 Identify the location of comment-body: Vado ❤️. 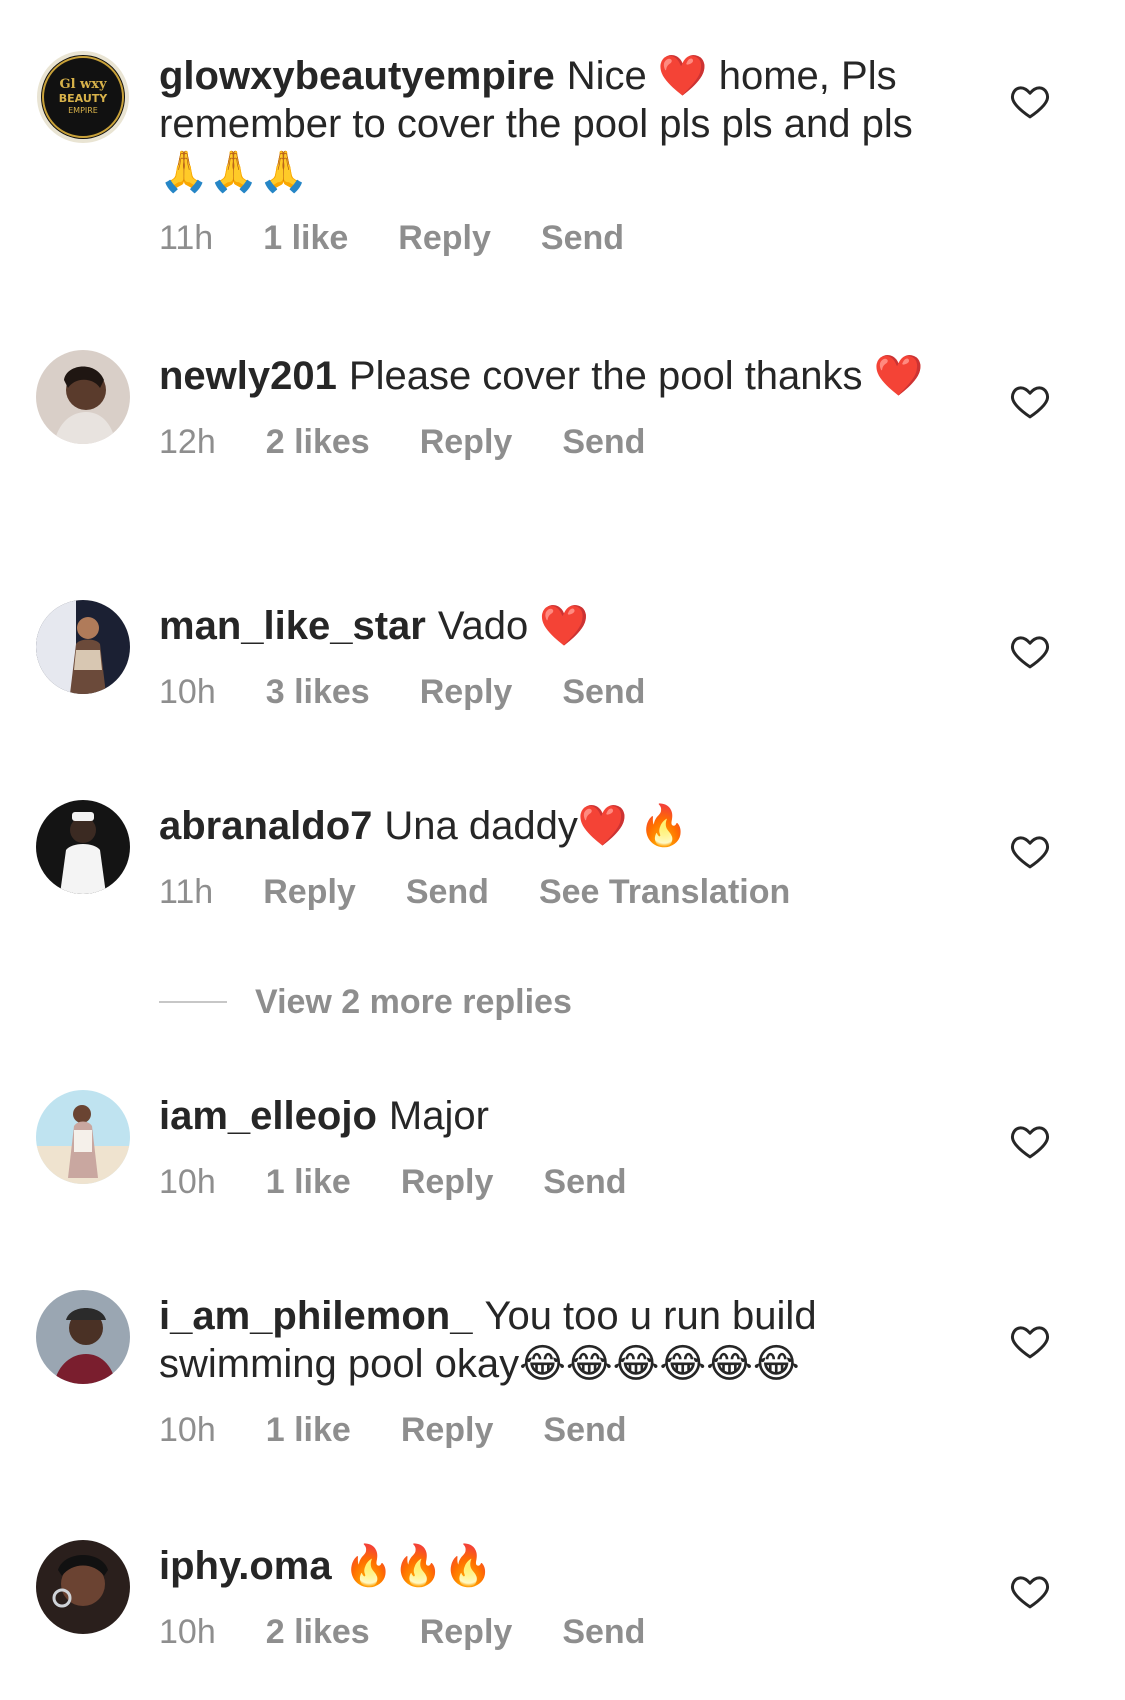
(513, 626).